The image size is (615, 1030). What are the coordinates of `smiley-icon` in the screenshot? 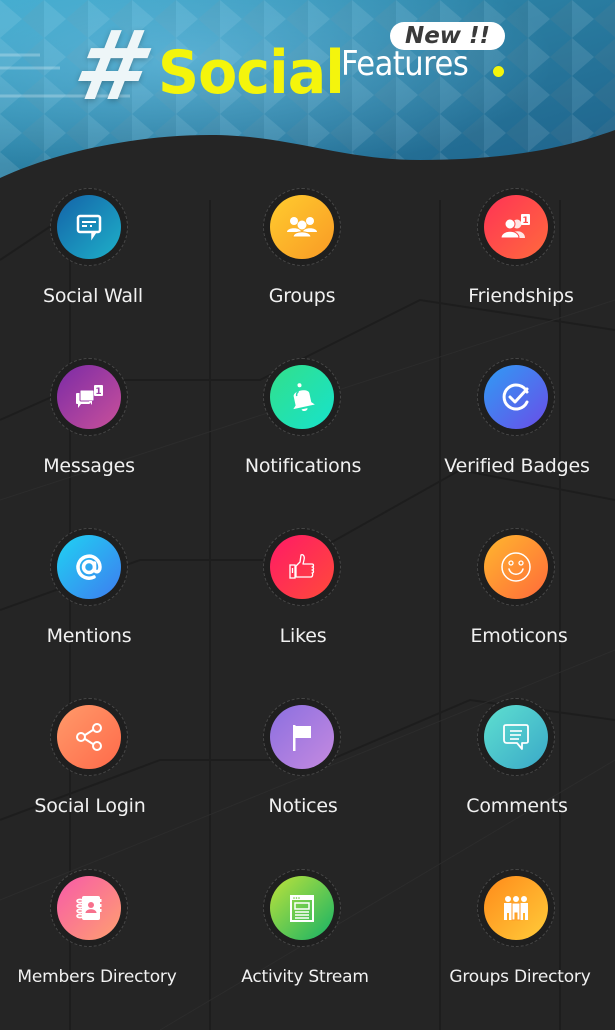 It's located at (516, 567).